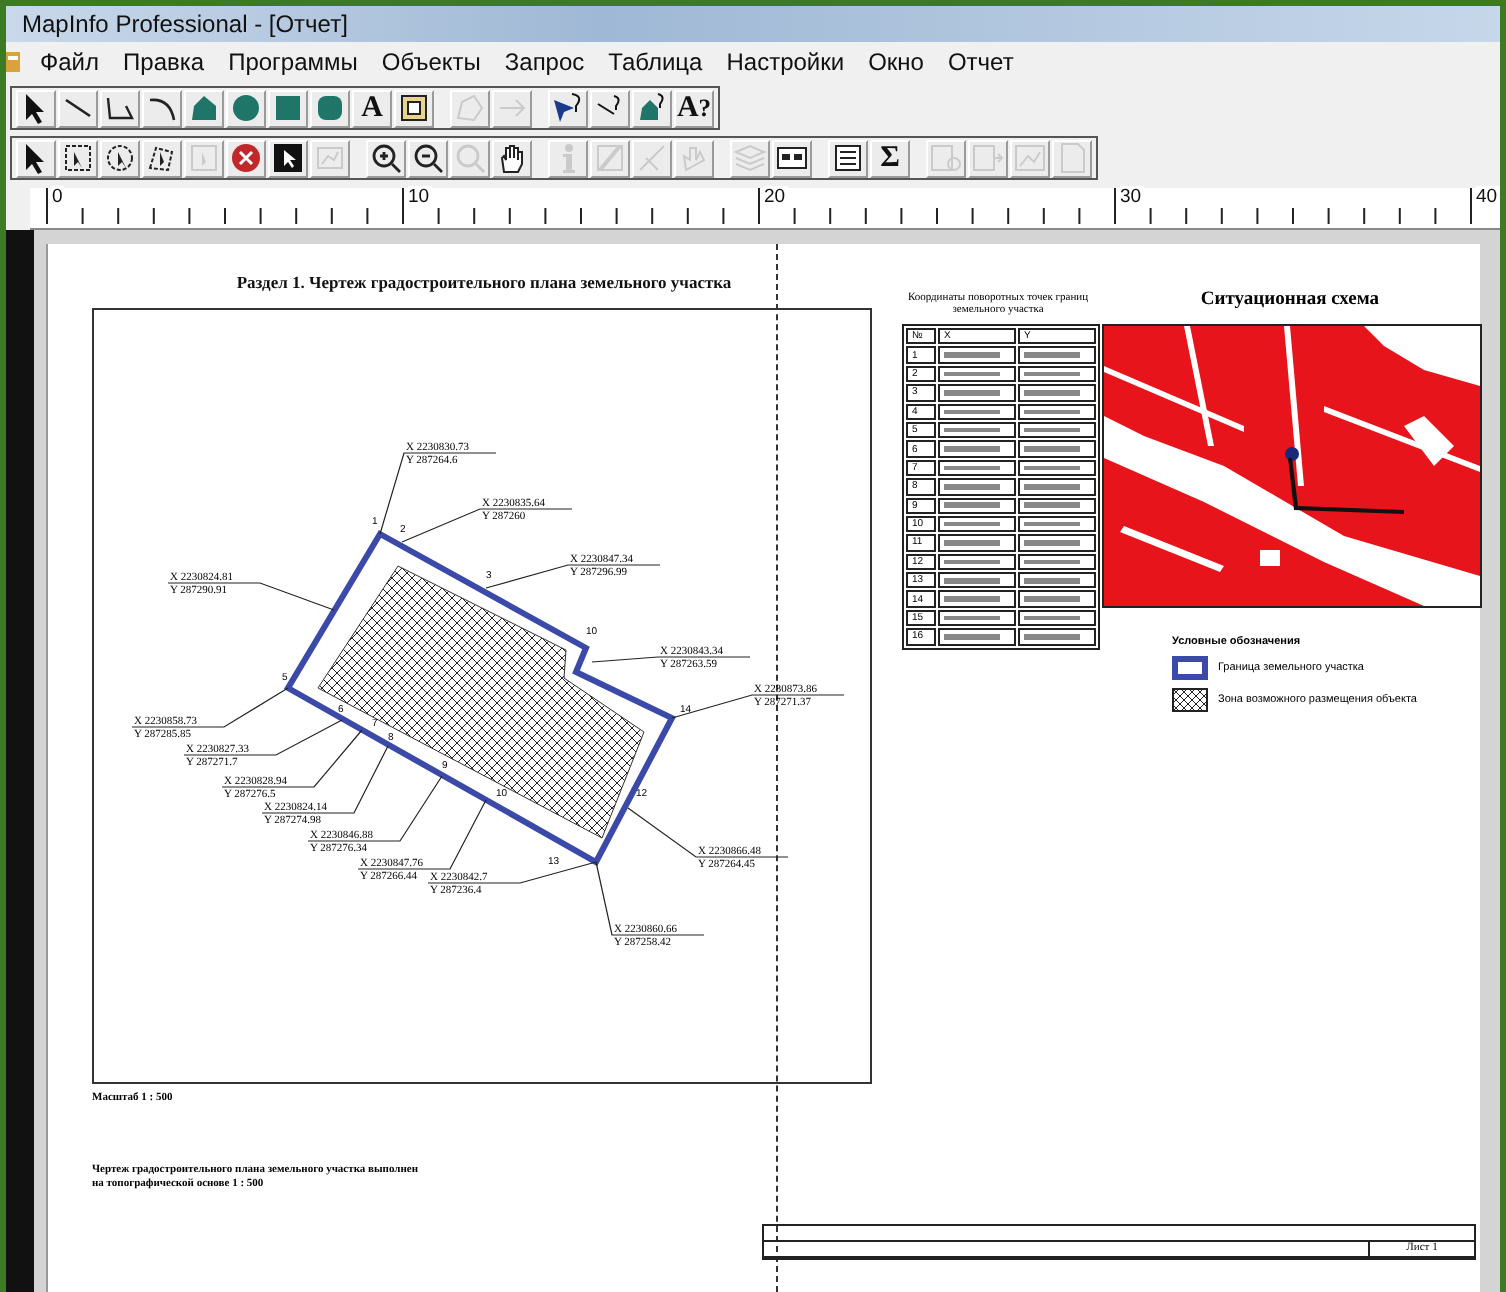 This screenshot has height=1292, width=1506. Describe the element at coordinates (204, 158) in the screenshot. I see `boundary-select-icon` at that location.